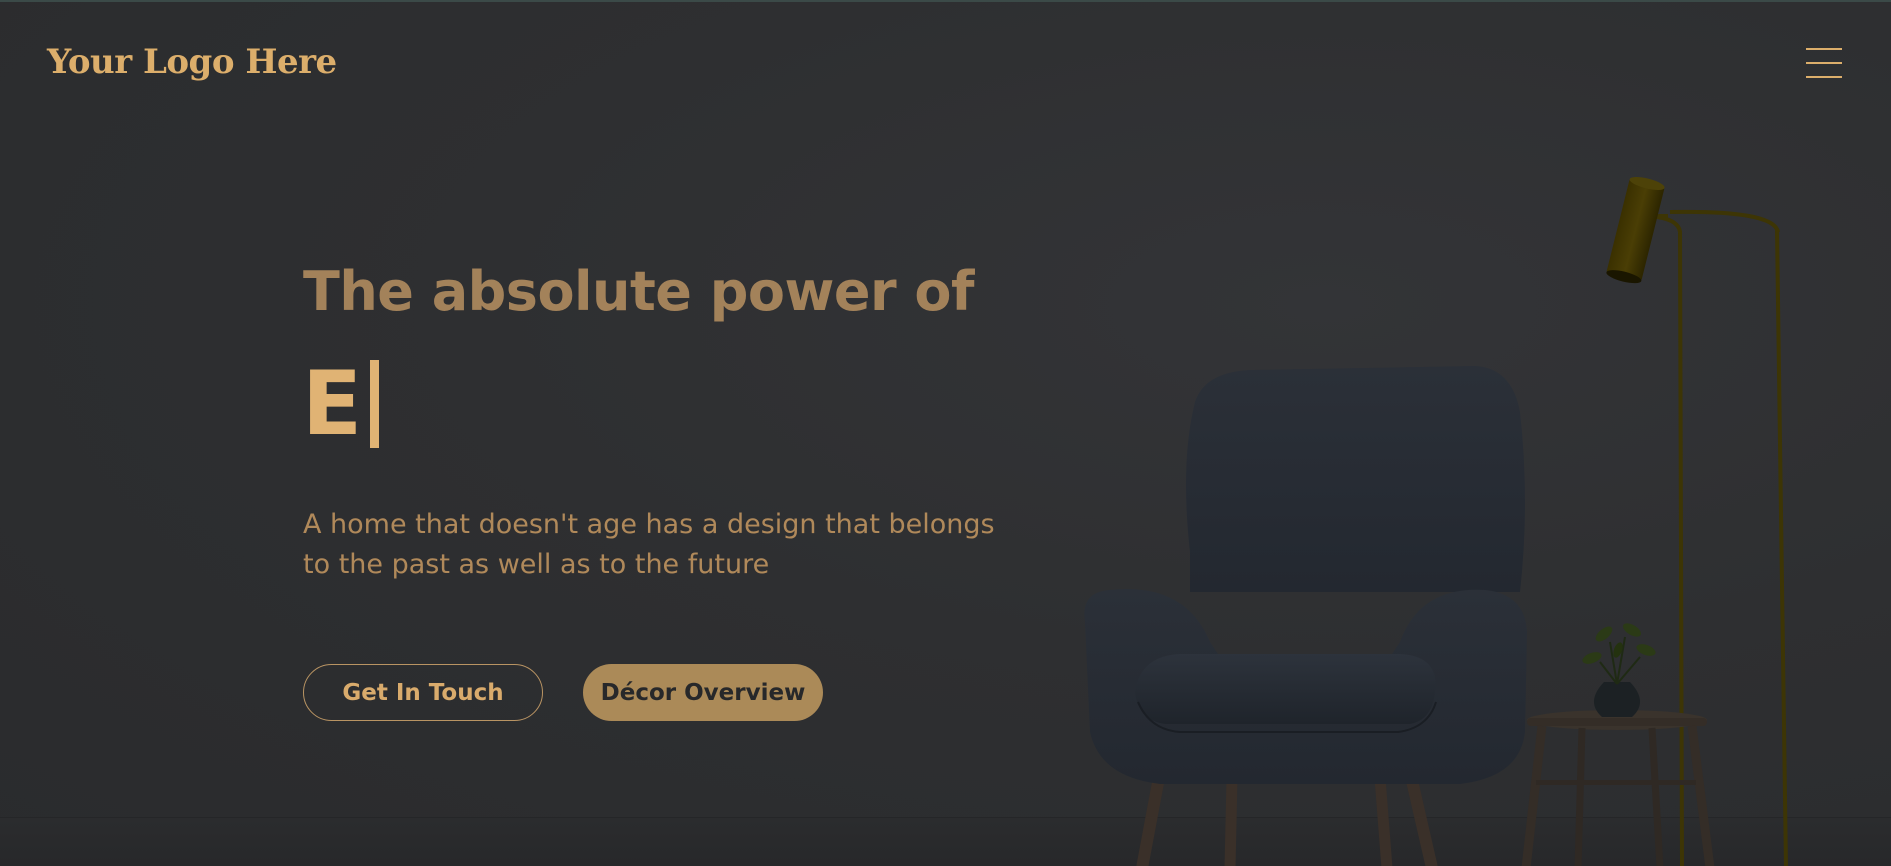 The image size is (1891, 866). Describe the element at coordinates (639, 291) in the screenshot. I see `hero-title: The absolute power of` at that location.